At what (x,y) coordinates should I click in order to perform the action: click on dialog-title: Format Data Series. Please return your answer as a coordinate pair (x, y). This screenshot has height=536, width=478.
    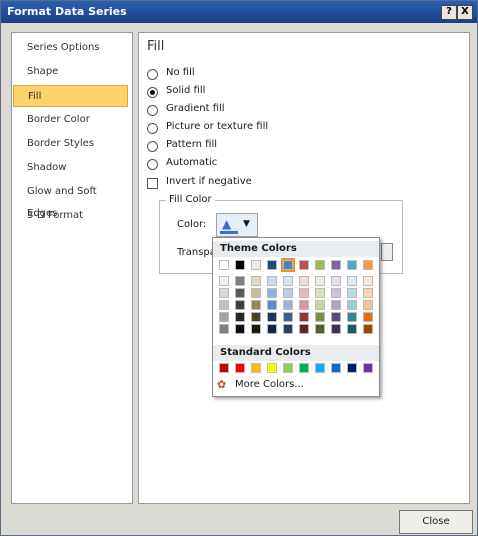
    Looking at the image, I should click on (67, 11).